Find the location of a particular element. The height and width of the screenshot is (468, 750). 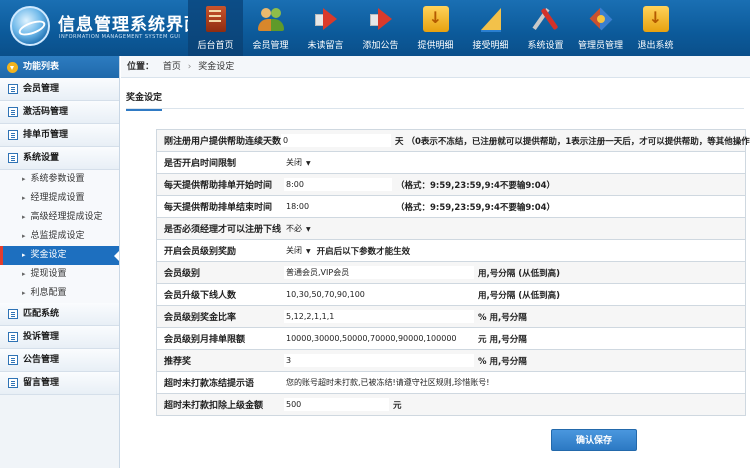

sidebar-item-label: 排单币管理 is located at coordinates (46, 135).